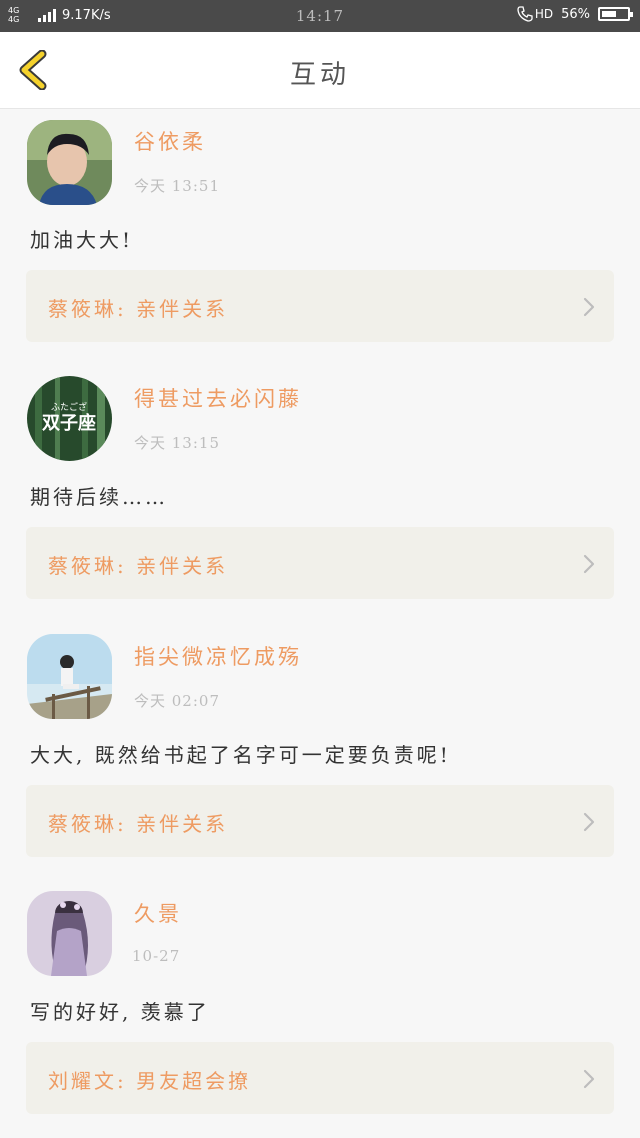 Image resolution: width=640 pixels, height=1138 pixels. I want to click on status-bar: 4G 4G 9.17K/s 14:17 HD 56%, so click(320, 16).